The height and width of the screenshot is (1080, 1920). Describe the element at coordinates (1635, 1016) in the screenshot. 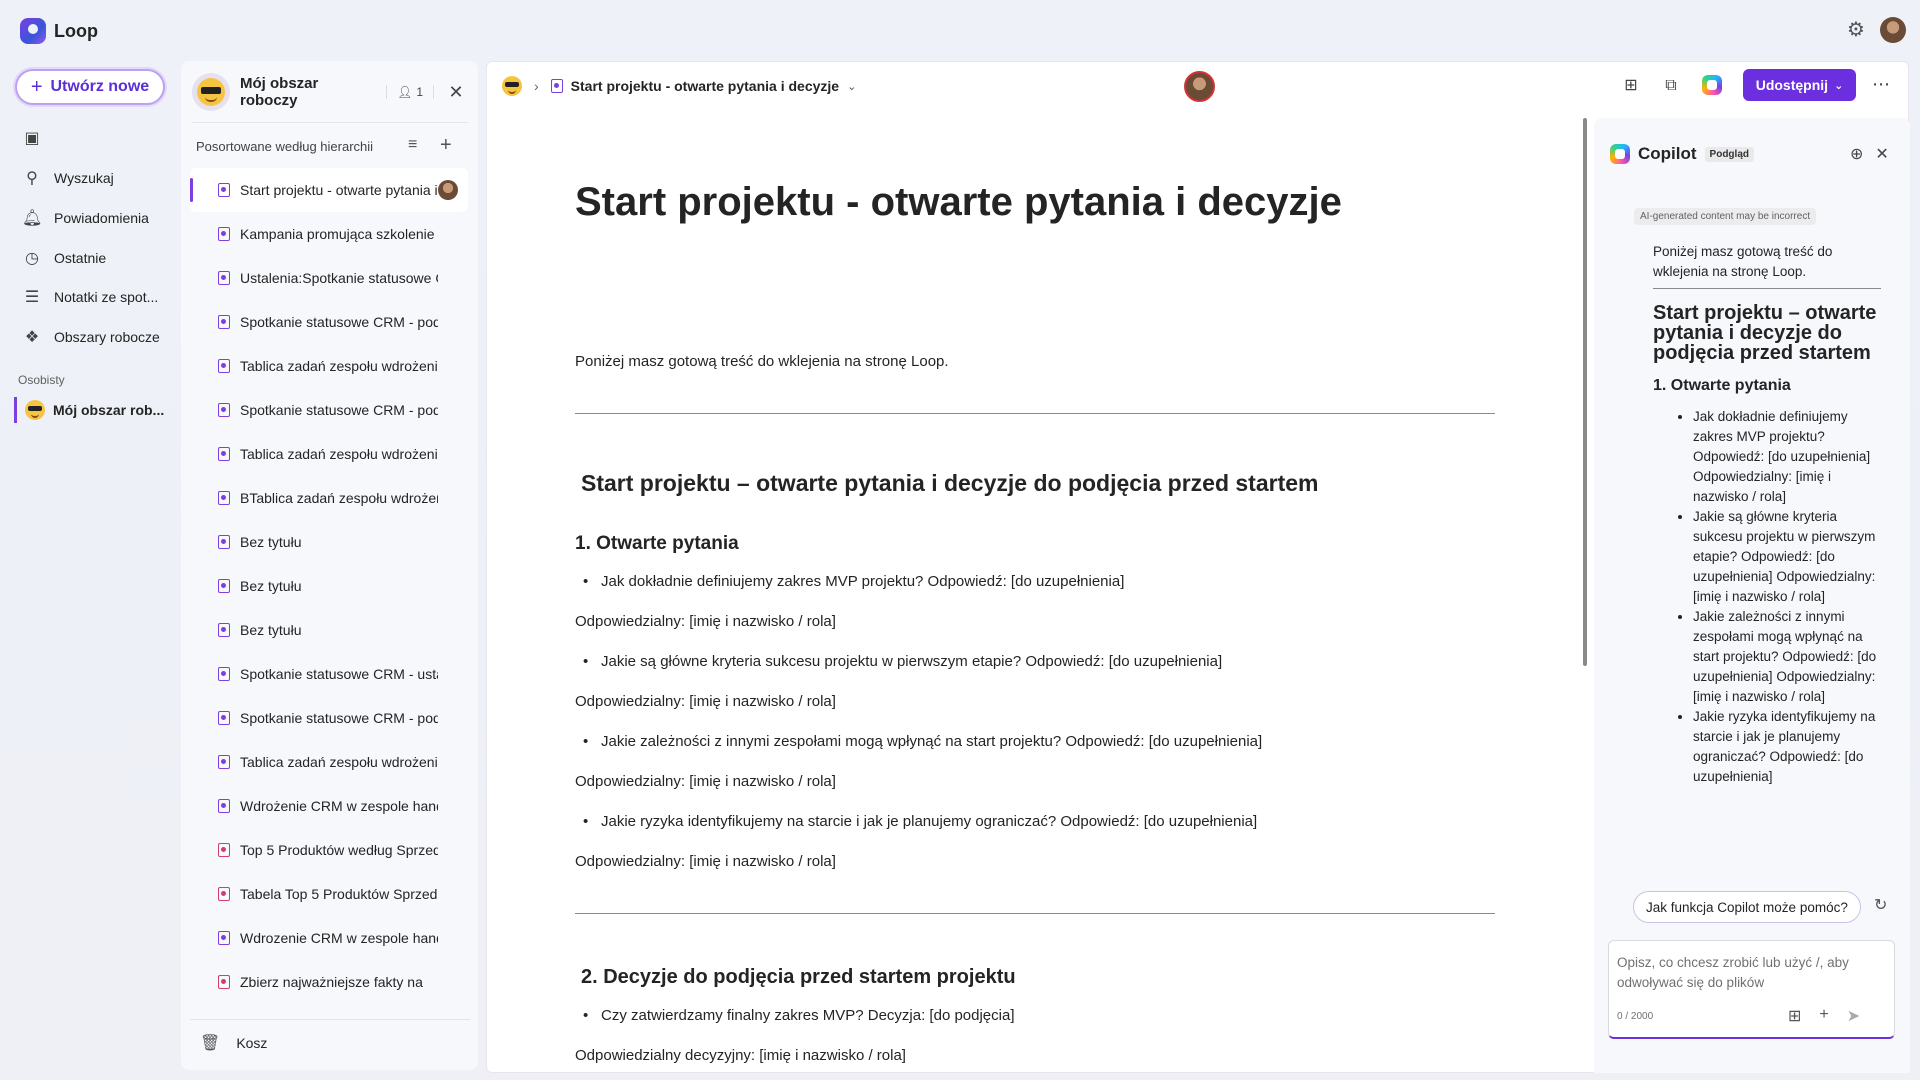

I see `character-counter: 0 / 2000` at that location.